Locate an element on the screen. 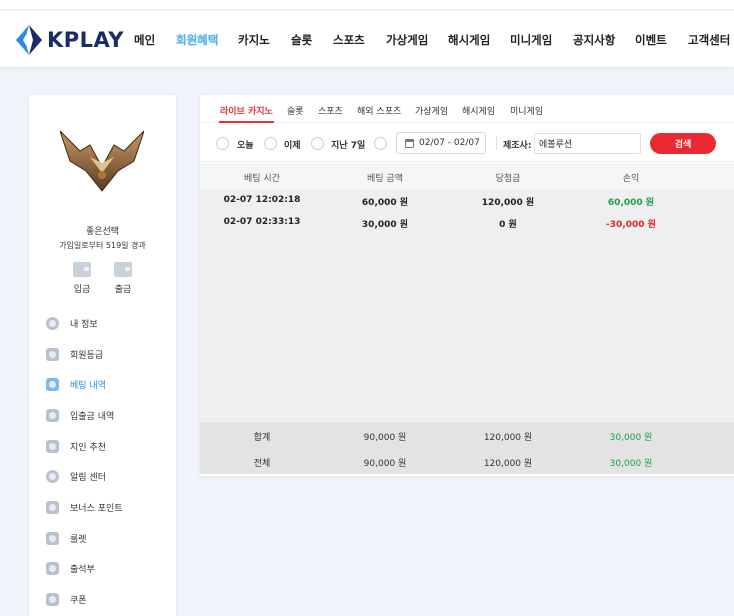 This screenshot has width=734, height=616. column-header-profit: 손익 is located at coordinates (631, 179).